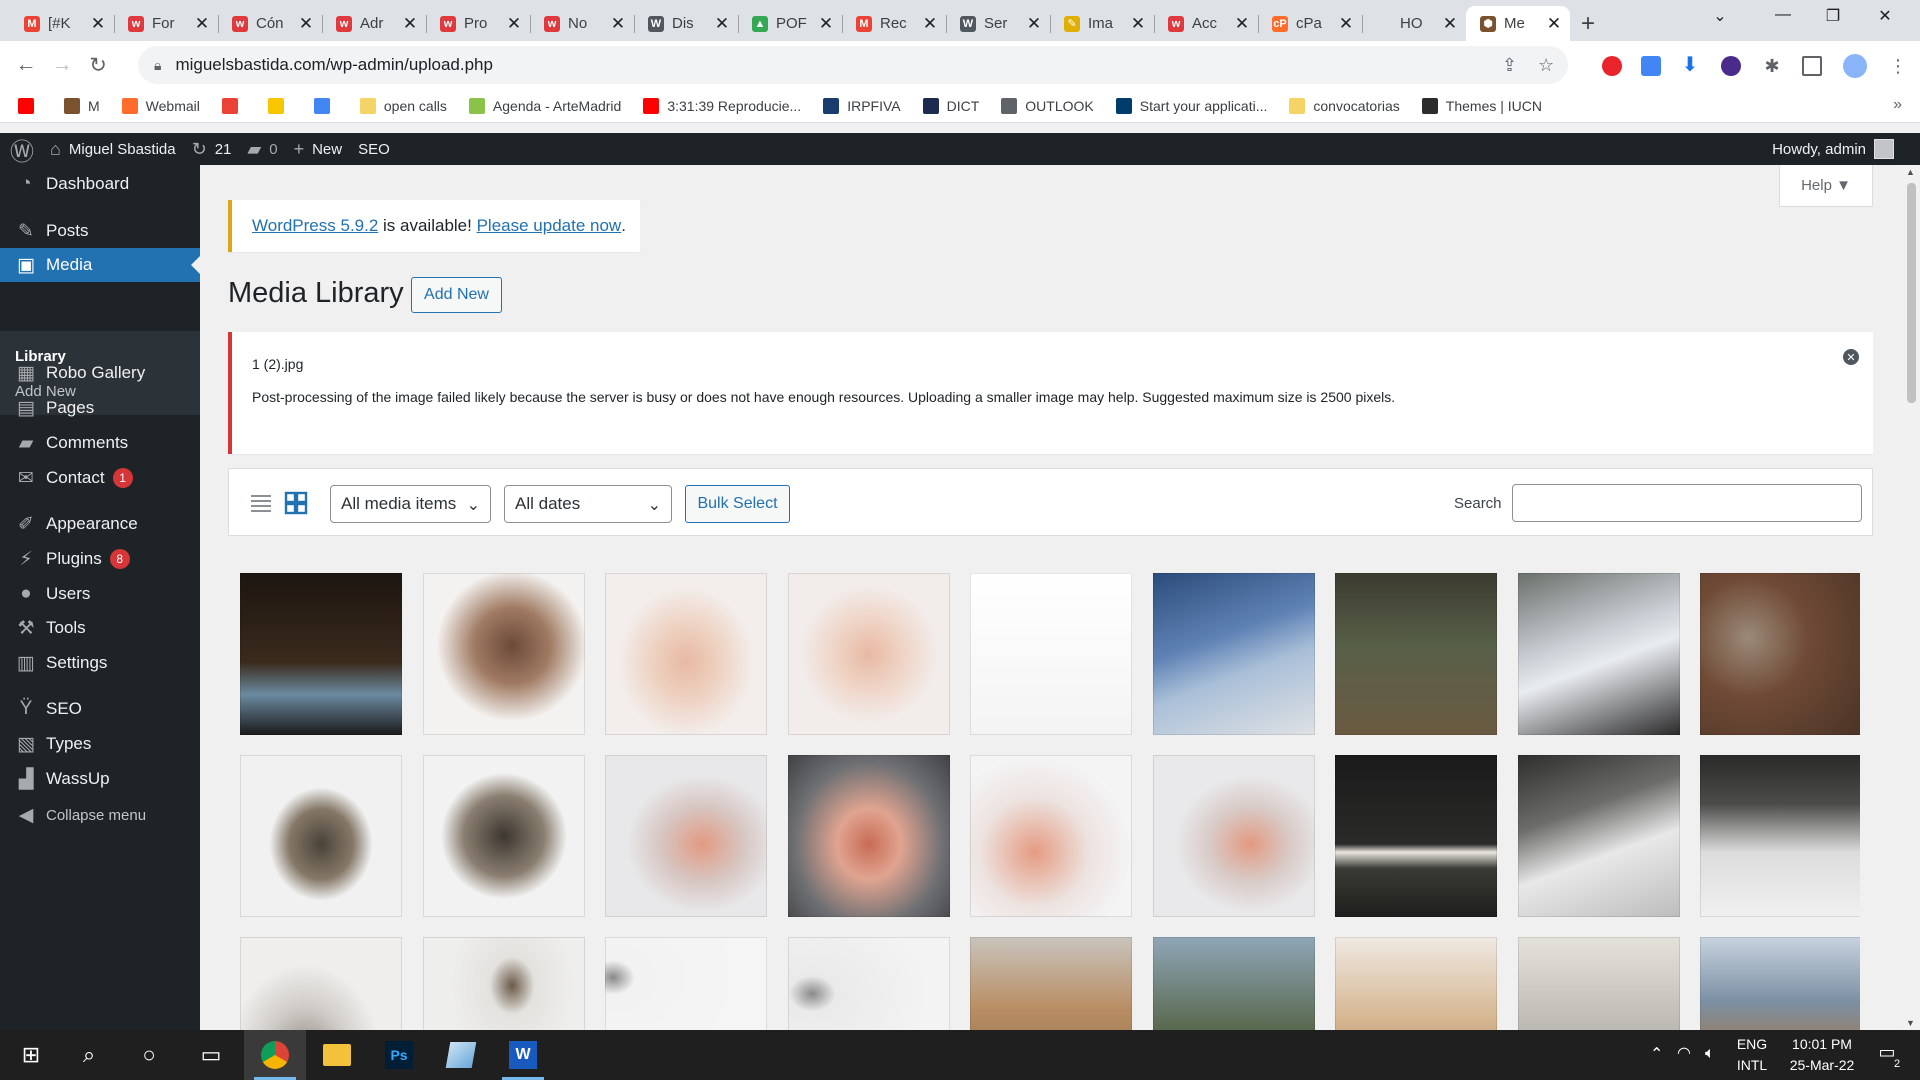  I want to click on bookmark-item: M, so click(82, 105).